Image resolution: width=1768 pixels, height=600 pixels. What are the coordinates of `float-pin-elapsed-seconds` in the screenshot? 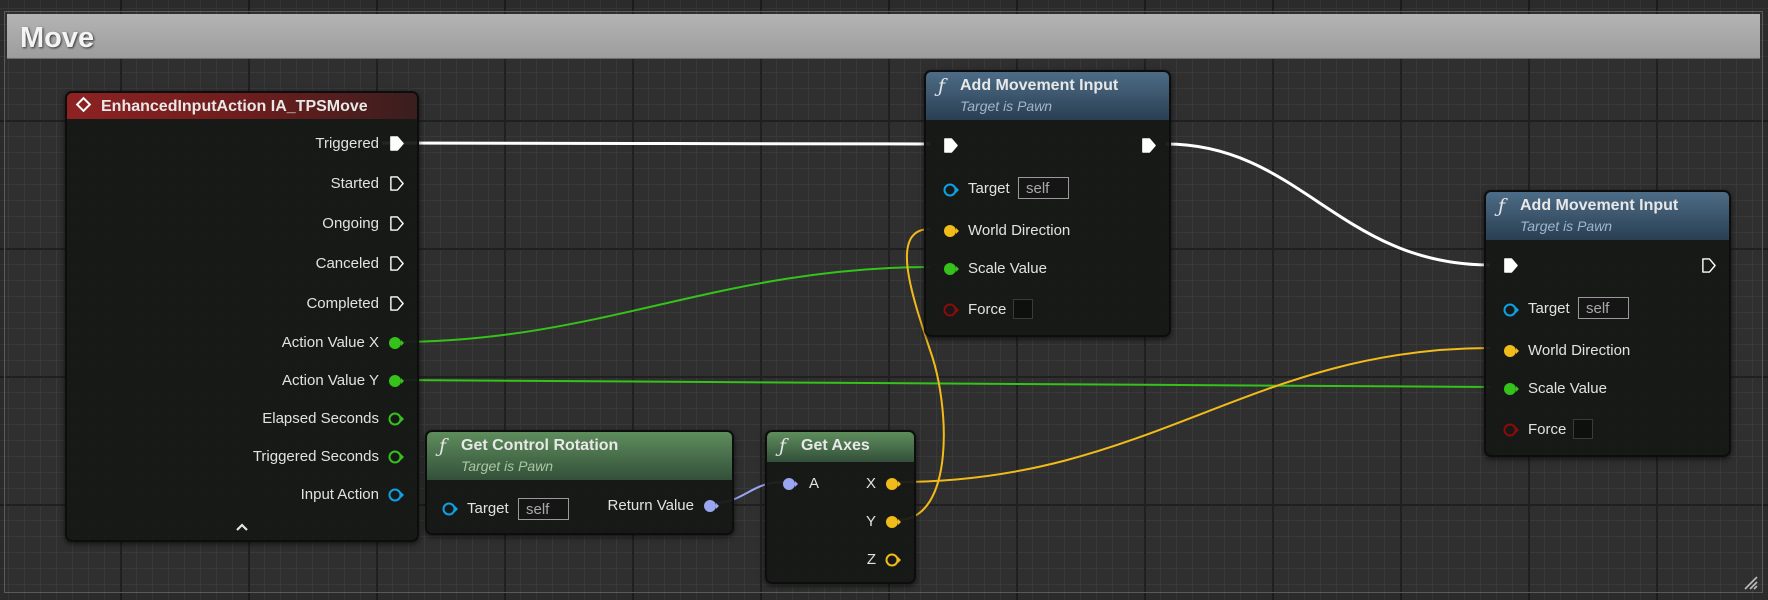 It's located at (396, 419).